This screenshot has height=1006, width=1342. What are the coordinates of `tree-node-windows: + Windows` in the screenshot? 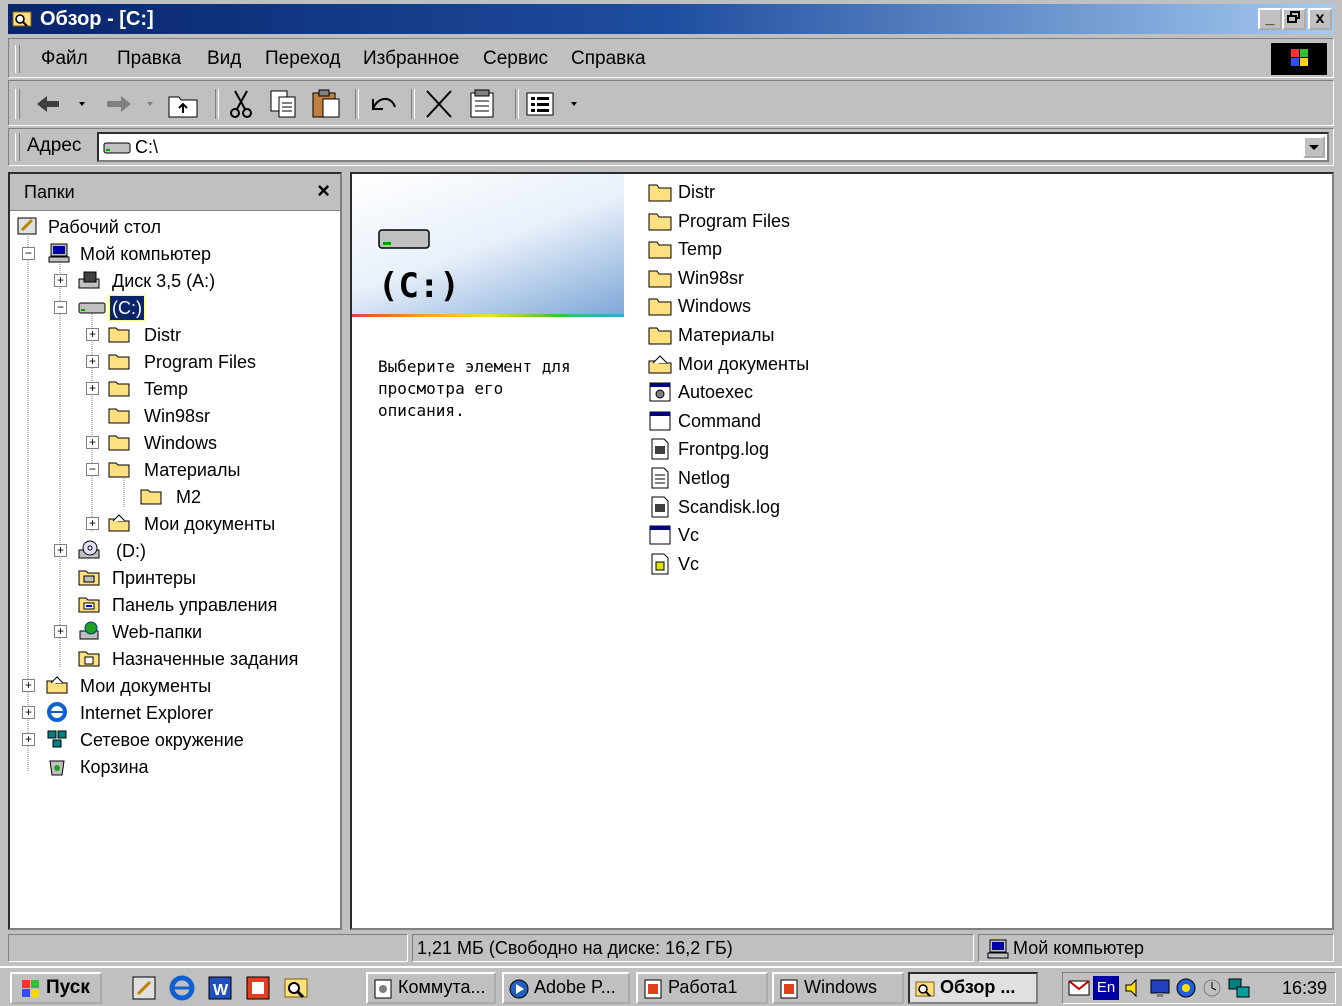 It's located at (175, 443).